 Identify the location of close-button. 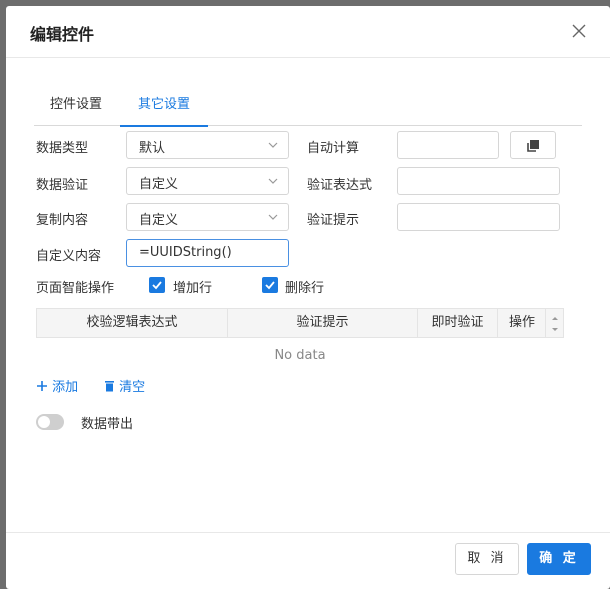
(579, 31).